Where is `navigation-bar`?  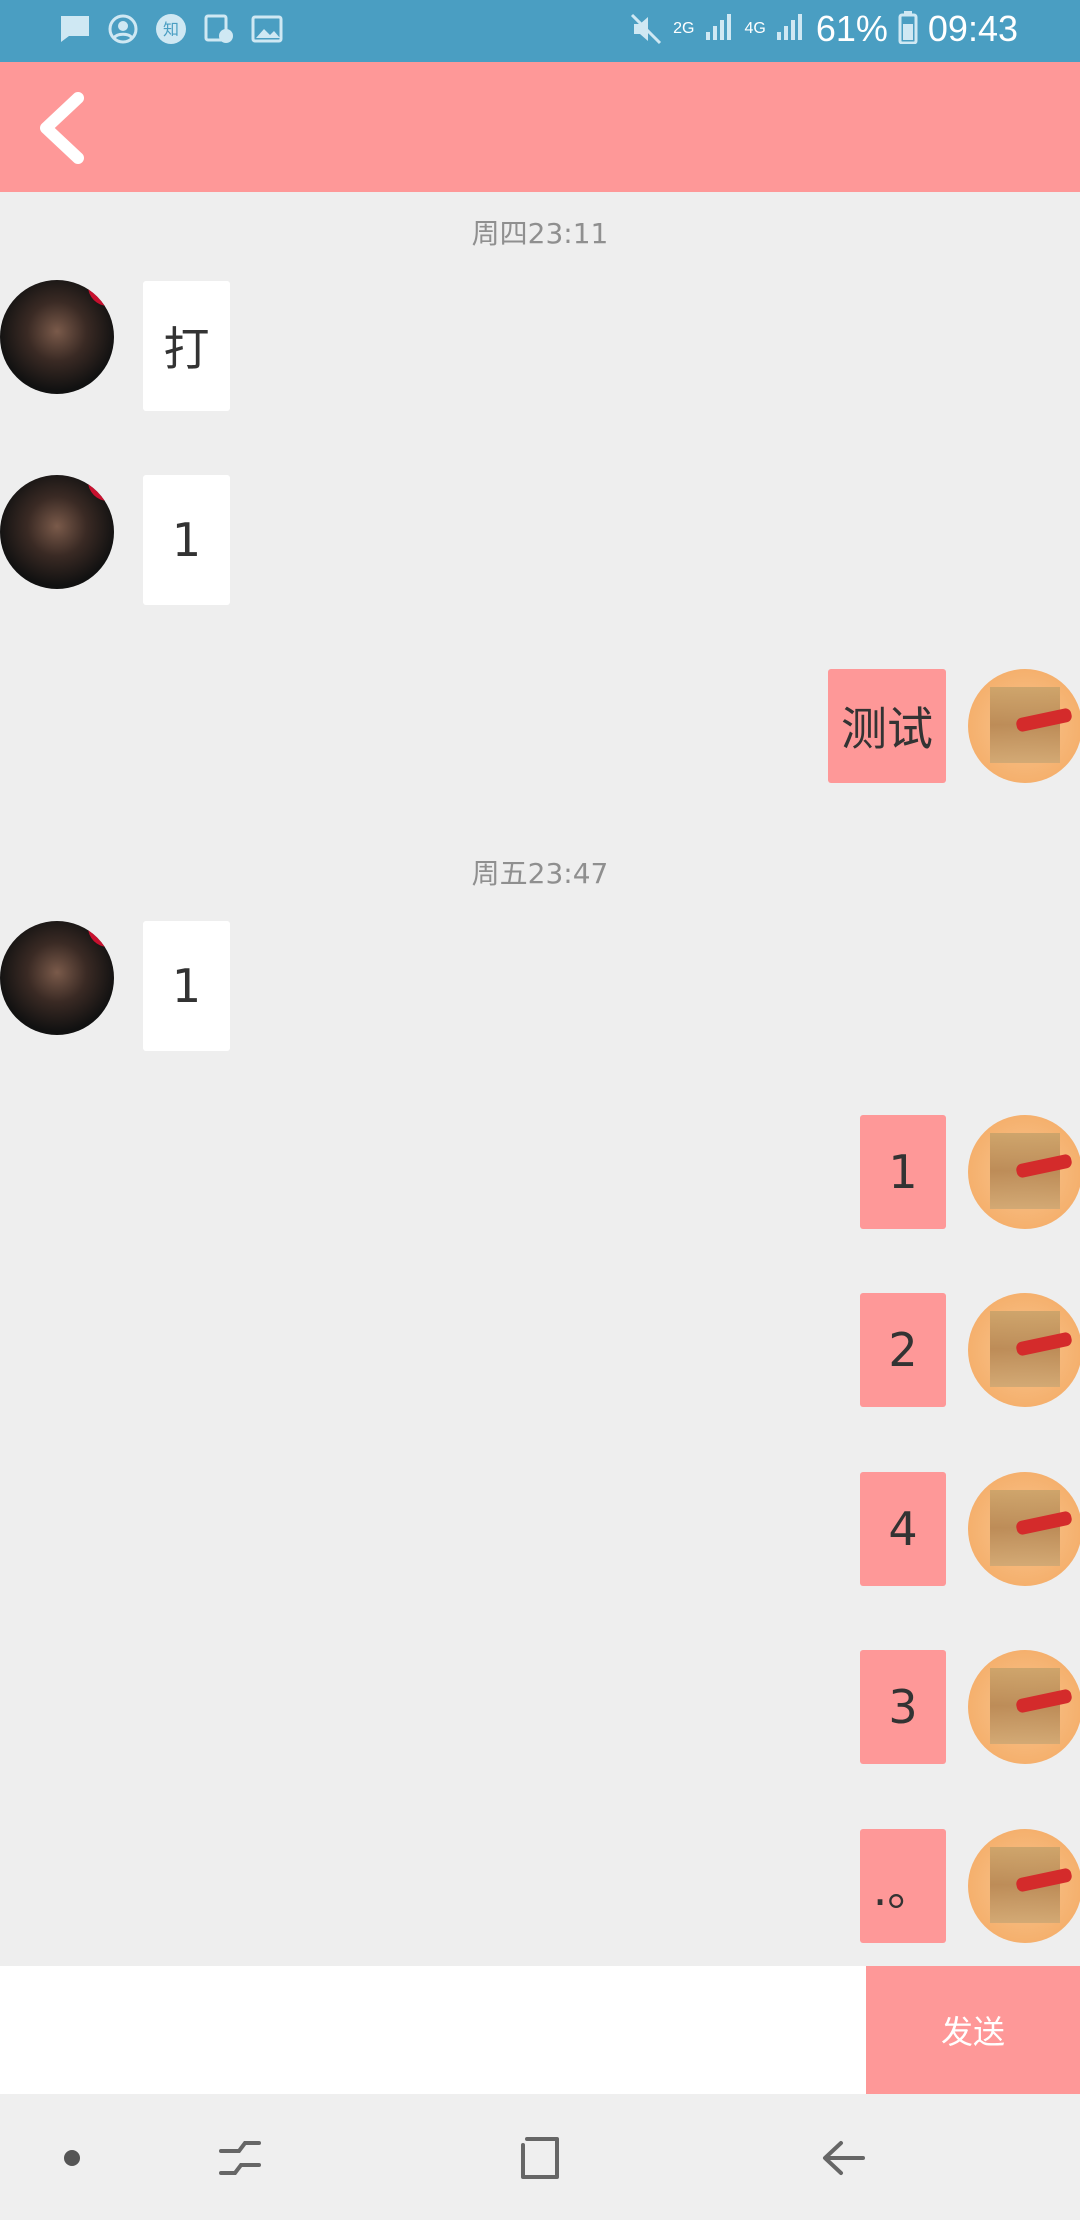
navigation-bar is located at coordinates (540, 2157).